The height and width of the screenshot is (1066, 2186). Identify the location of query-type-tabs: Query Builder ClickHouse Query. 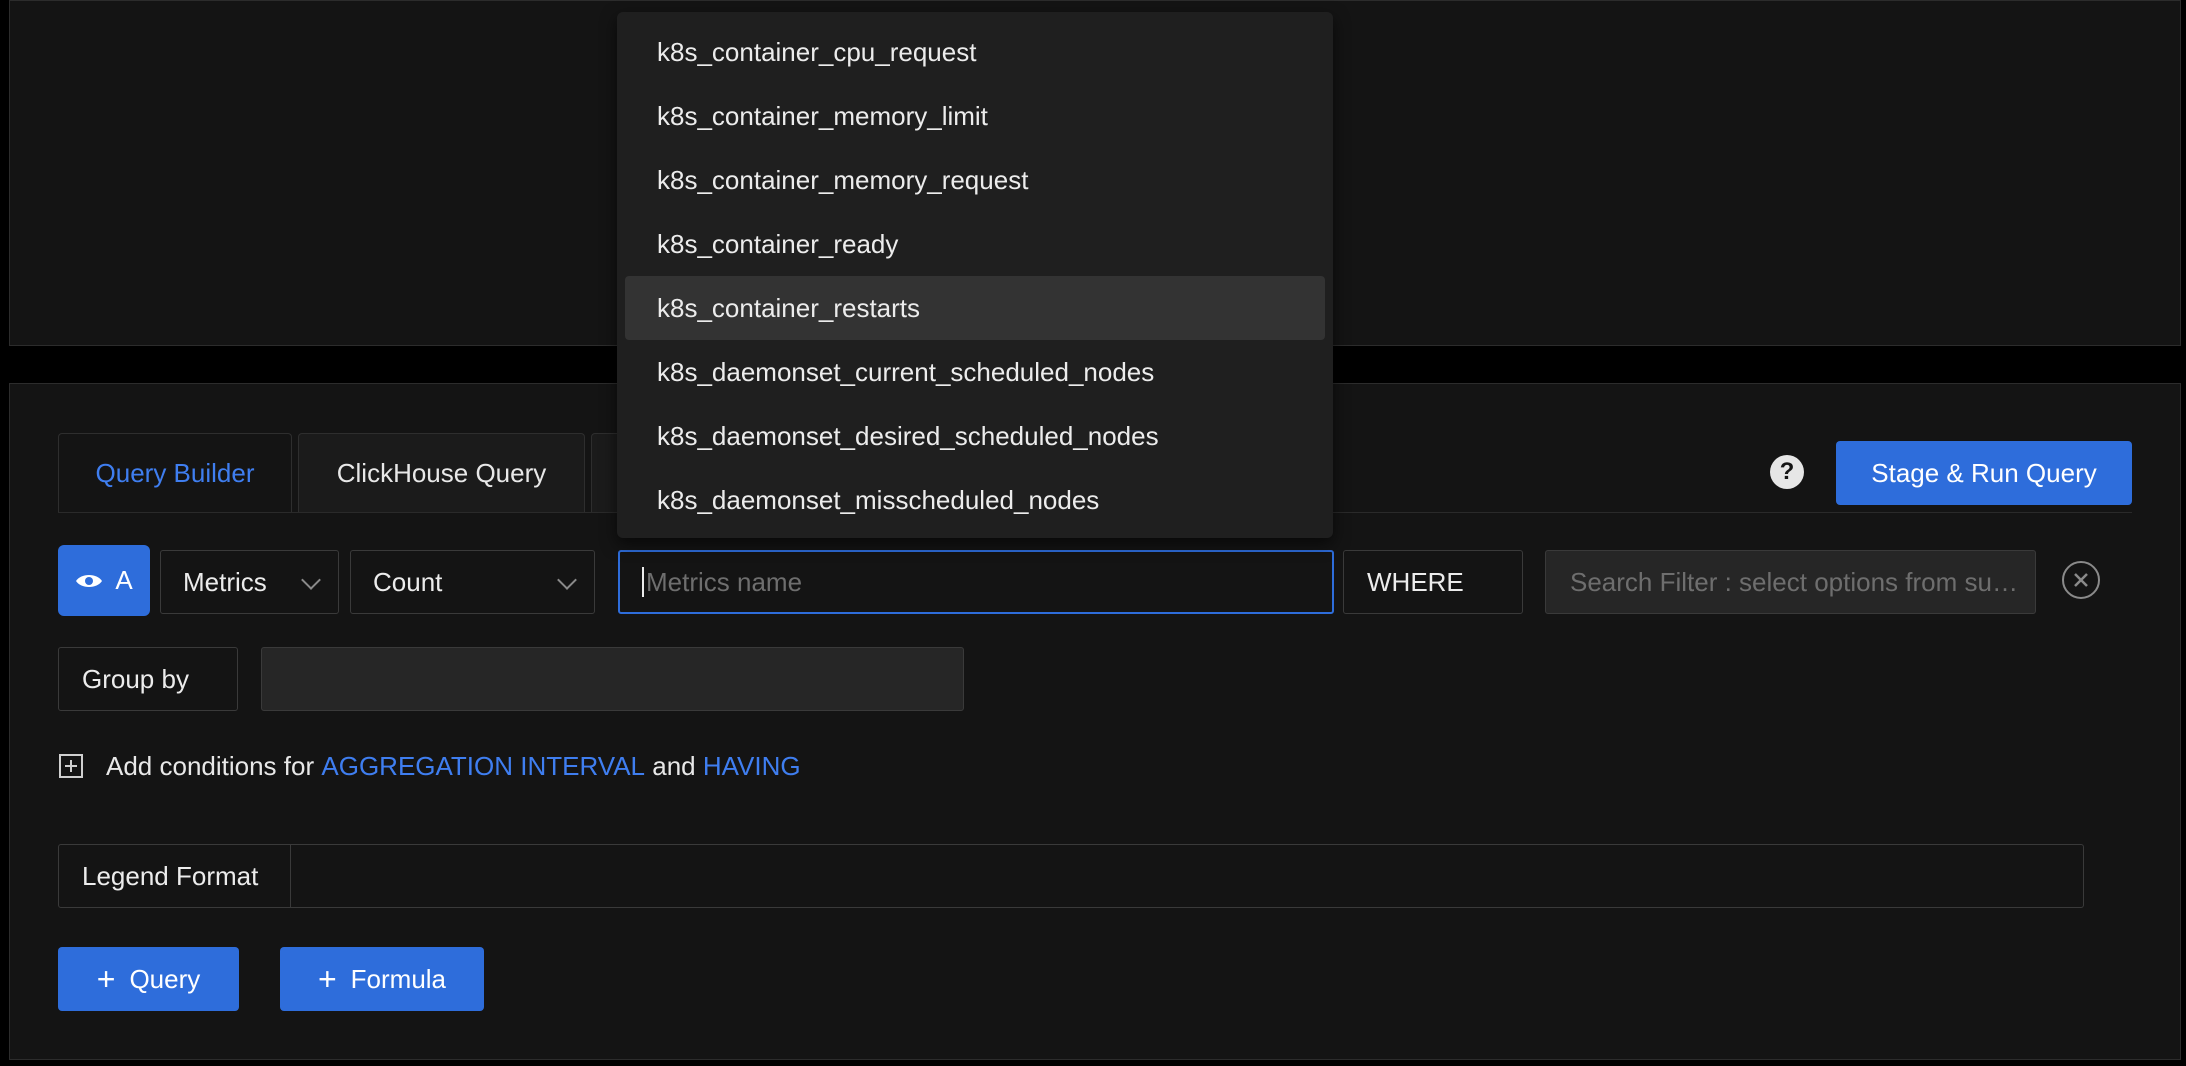
(347, 473).